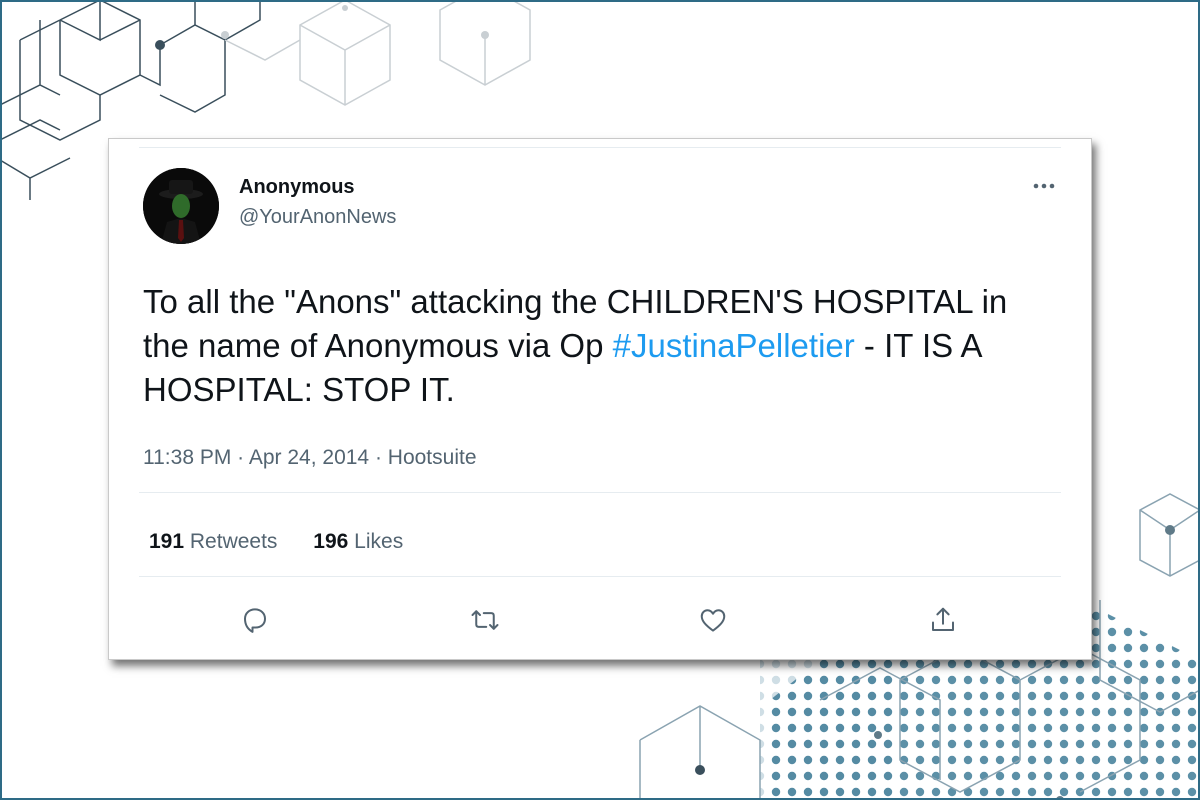  I want to click on avatar, so click(181, 206).